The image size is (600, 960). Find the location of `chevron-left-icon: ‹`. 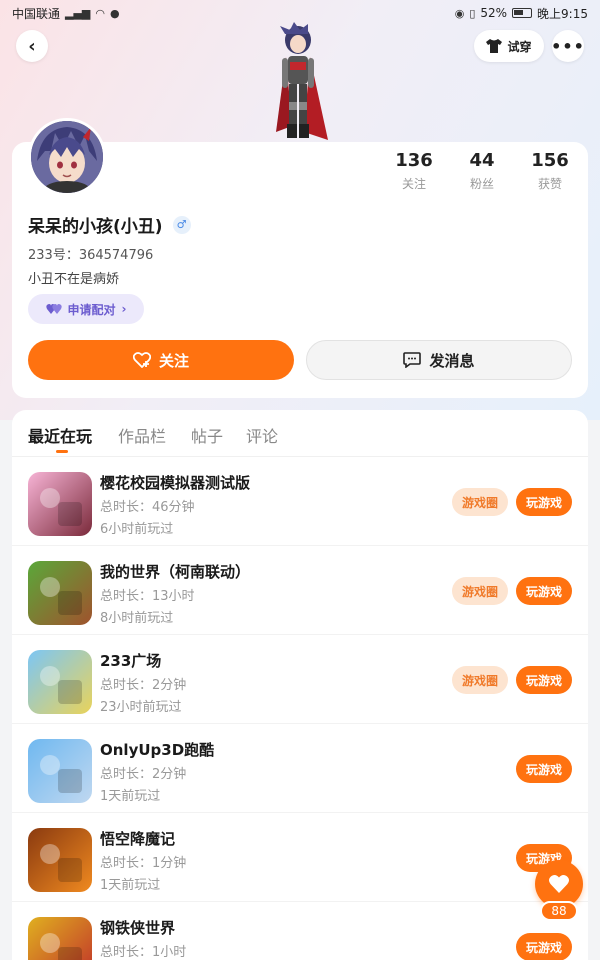

chevron-left-icon: ‹ is located at coordinates (32, 46).